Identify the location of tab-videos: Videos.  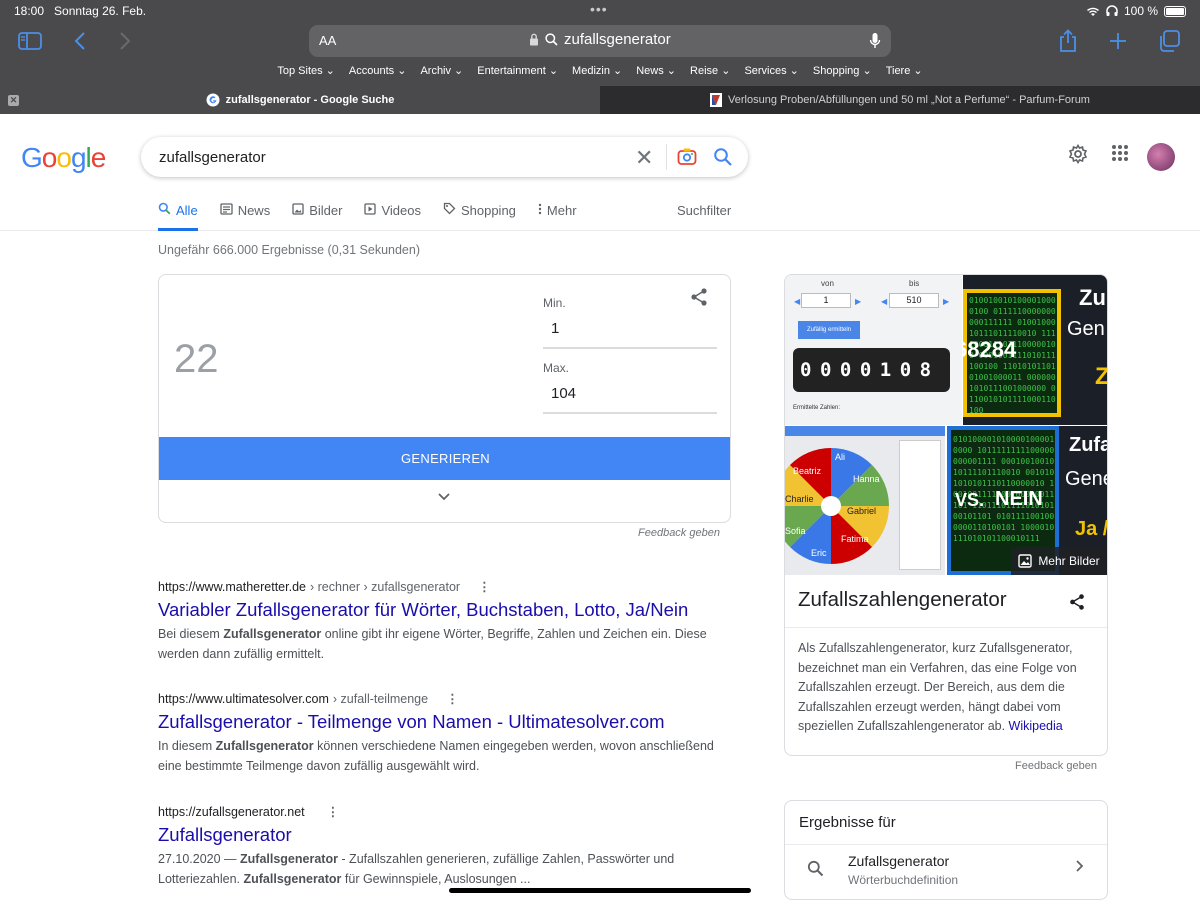
(392, 210).